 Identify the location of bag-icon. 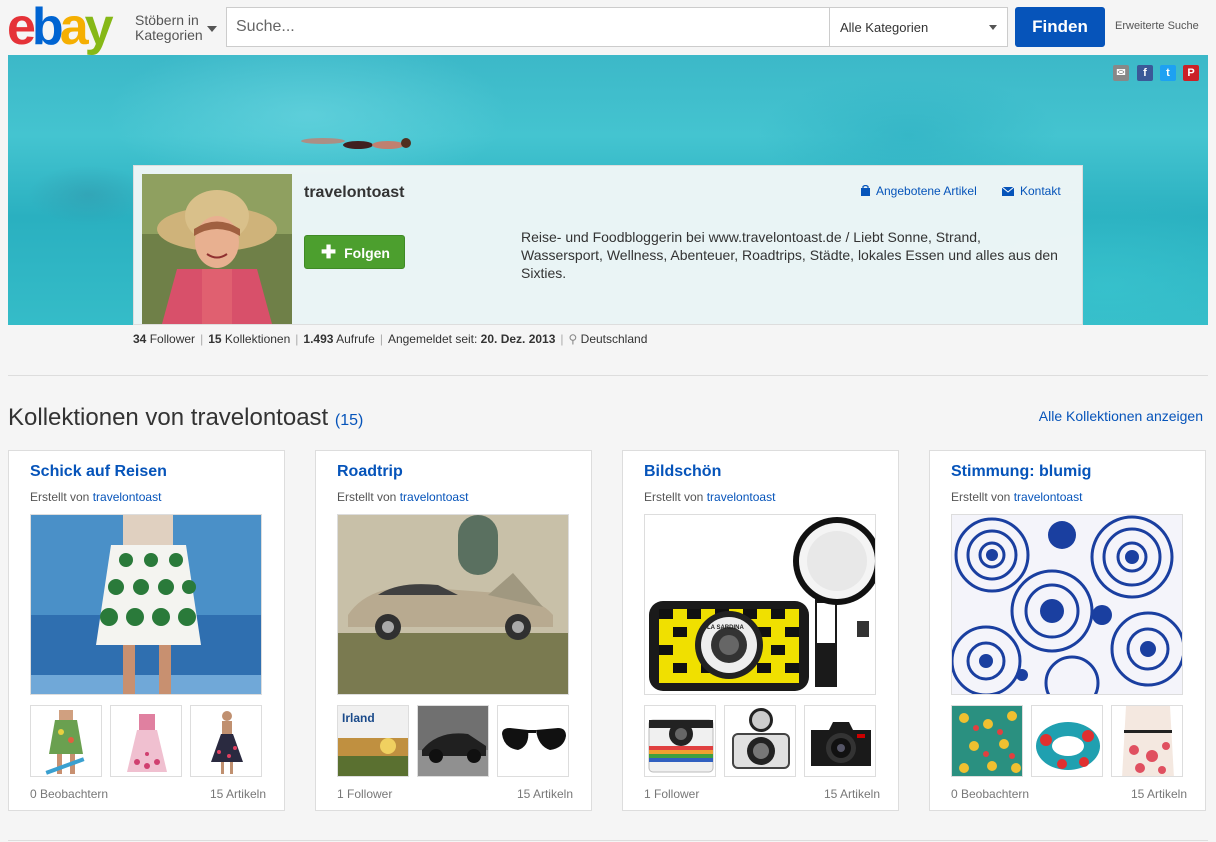
(865, 190).